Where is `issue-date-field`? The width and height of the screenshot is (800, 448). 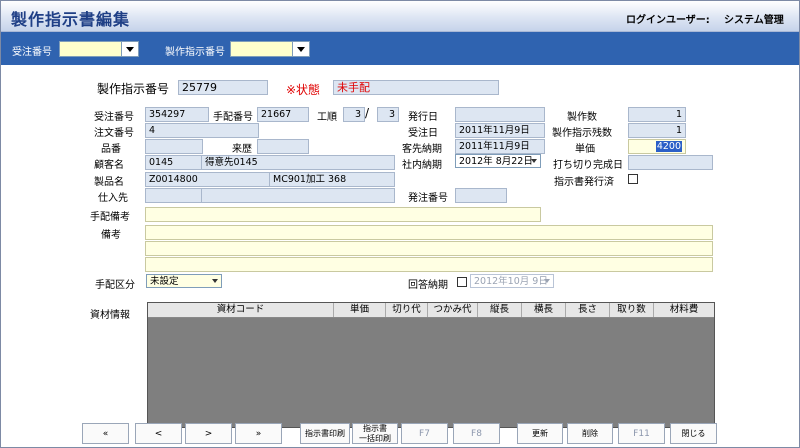 issue-date-field is located at coordinates (500, 114).